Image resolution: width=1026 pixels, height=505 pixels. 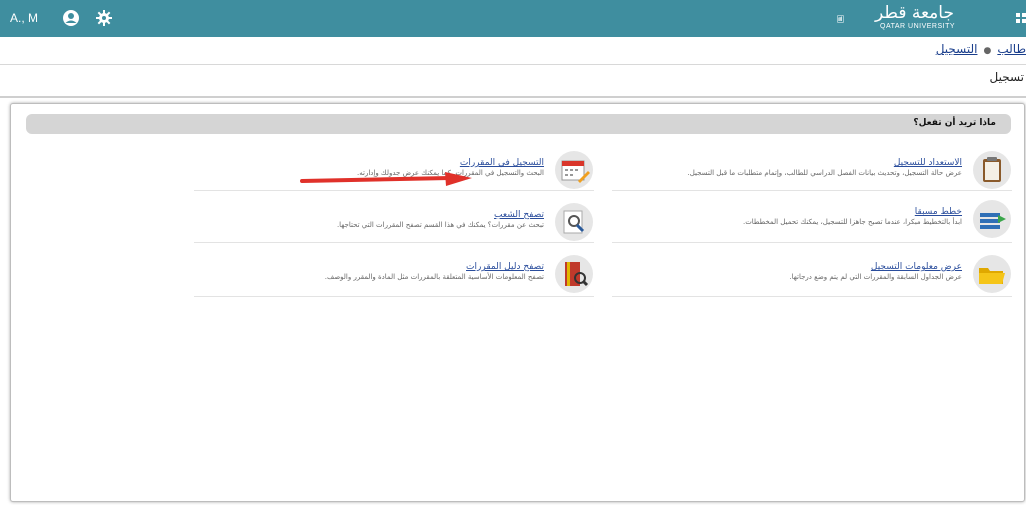 What do you see at coordinates (104, 18) in the screenshot?
I see `gear-icon` at bounding box center [104, 18].